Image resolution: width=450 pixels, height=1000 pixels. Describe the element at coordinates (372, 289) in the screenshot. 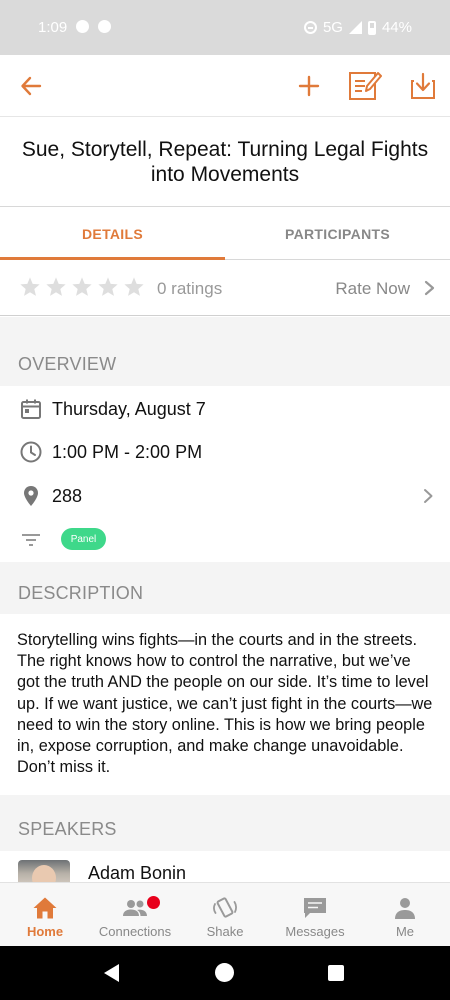

I see `rate-now-link: Rate Now` at that location.